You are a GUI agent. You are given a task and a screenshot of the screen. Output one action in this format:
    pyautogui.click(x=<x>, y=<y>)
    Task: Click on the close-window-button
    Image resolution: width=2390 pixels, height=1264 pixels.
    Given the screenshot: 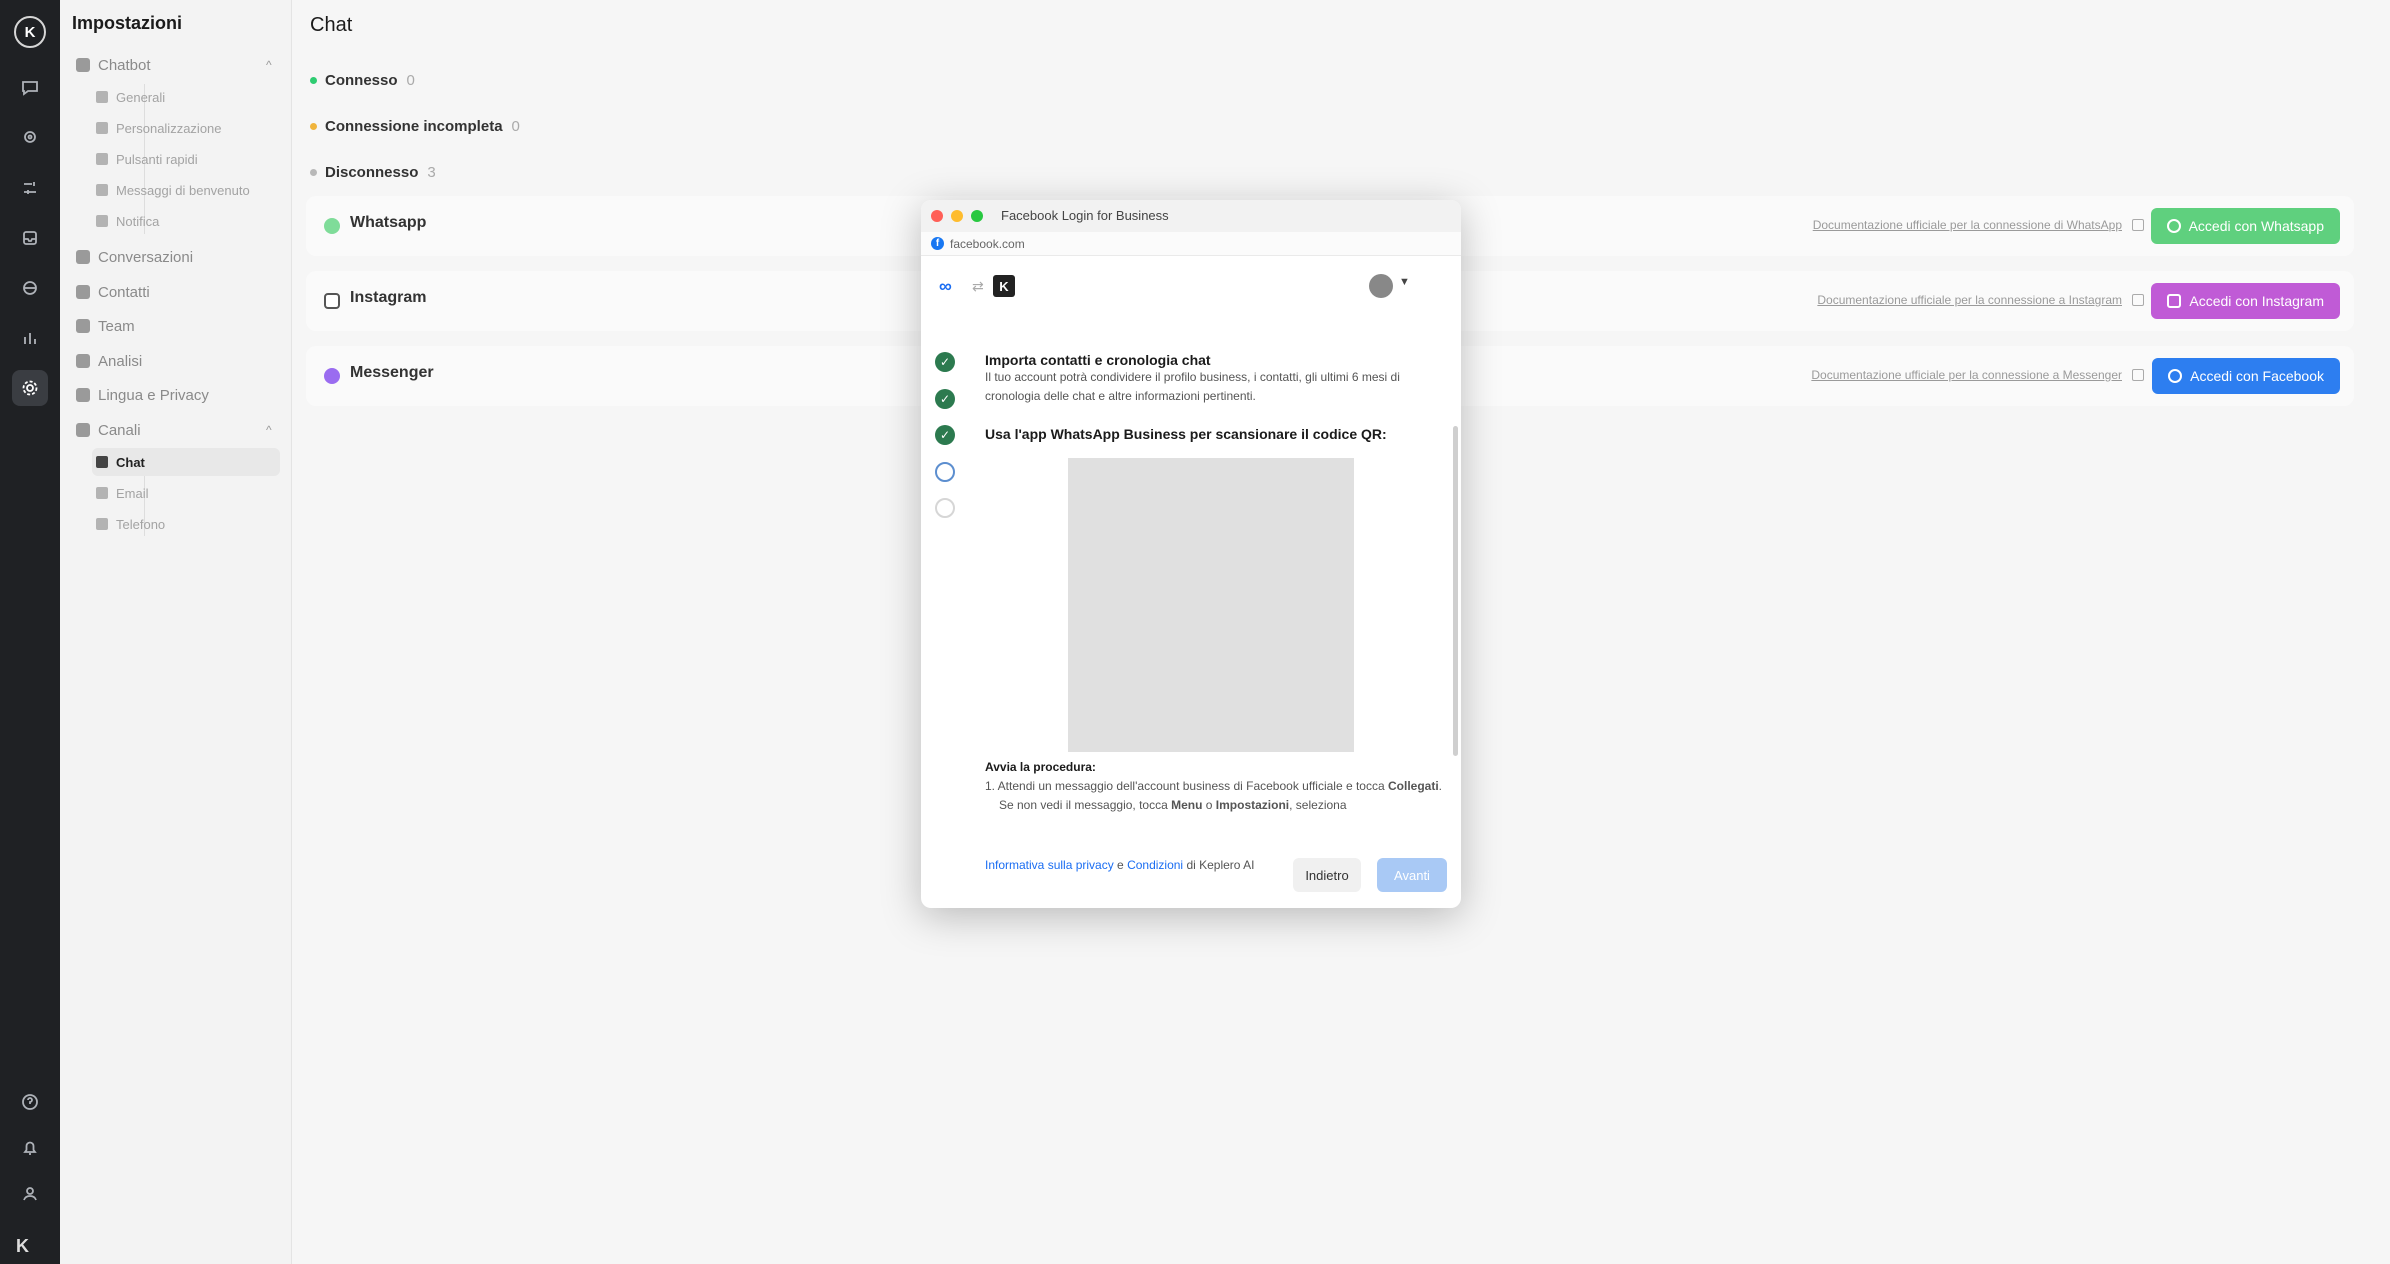 What is the action you would take?
    pyautogui.click(x=937, y=216)
    